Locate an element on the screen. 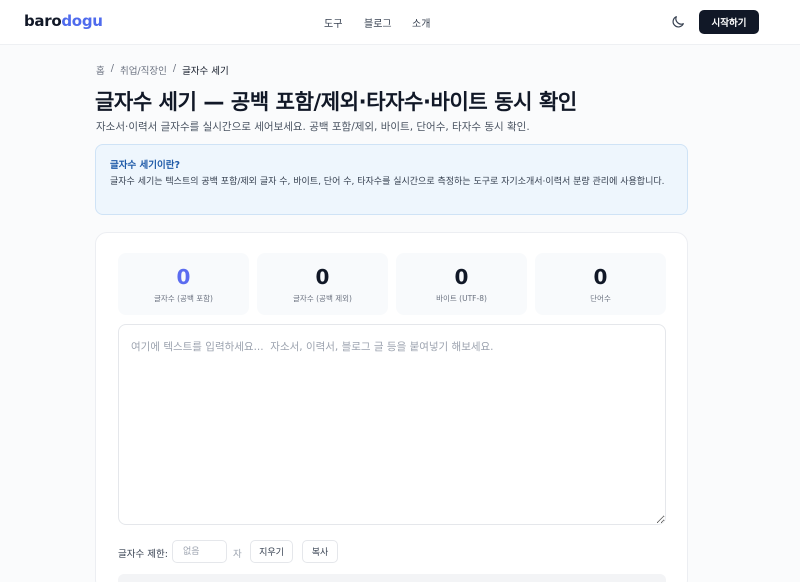  stat-bytes: 0 바이트 (UTF-8) is located at coordinates (461, 284).